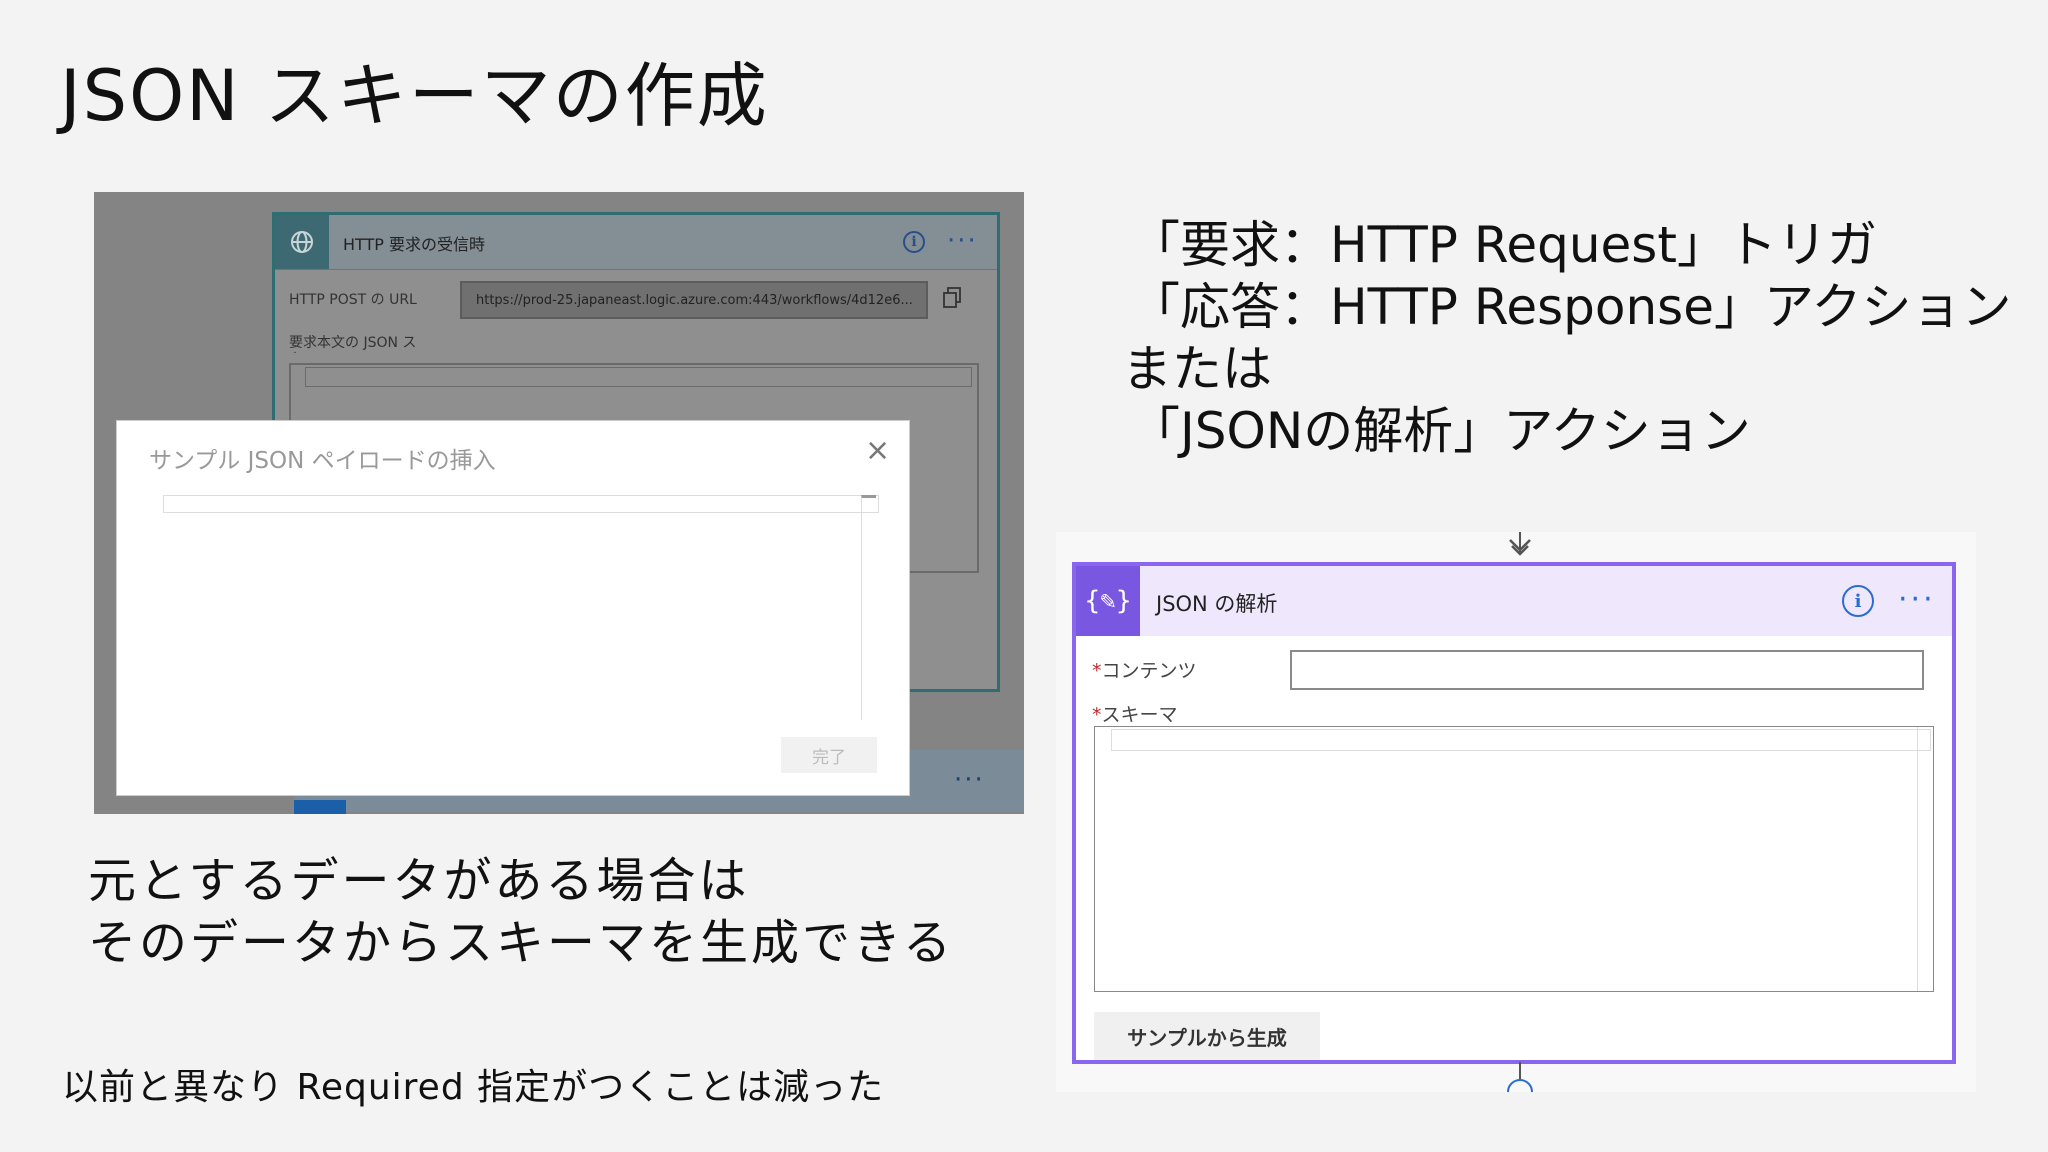  What do you see at coordinates (353, 300) in the screenshot?
I see `url-label: HTTP POST の URL` at bounding box center [353, 300].